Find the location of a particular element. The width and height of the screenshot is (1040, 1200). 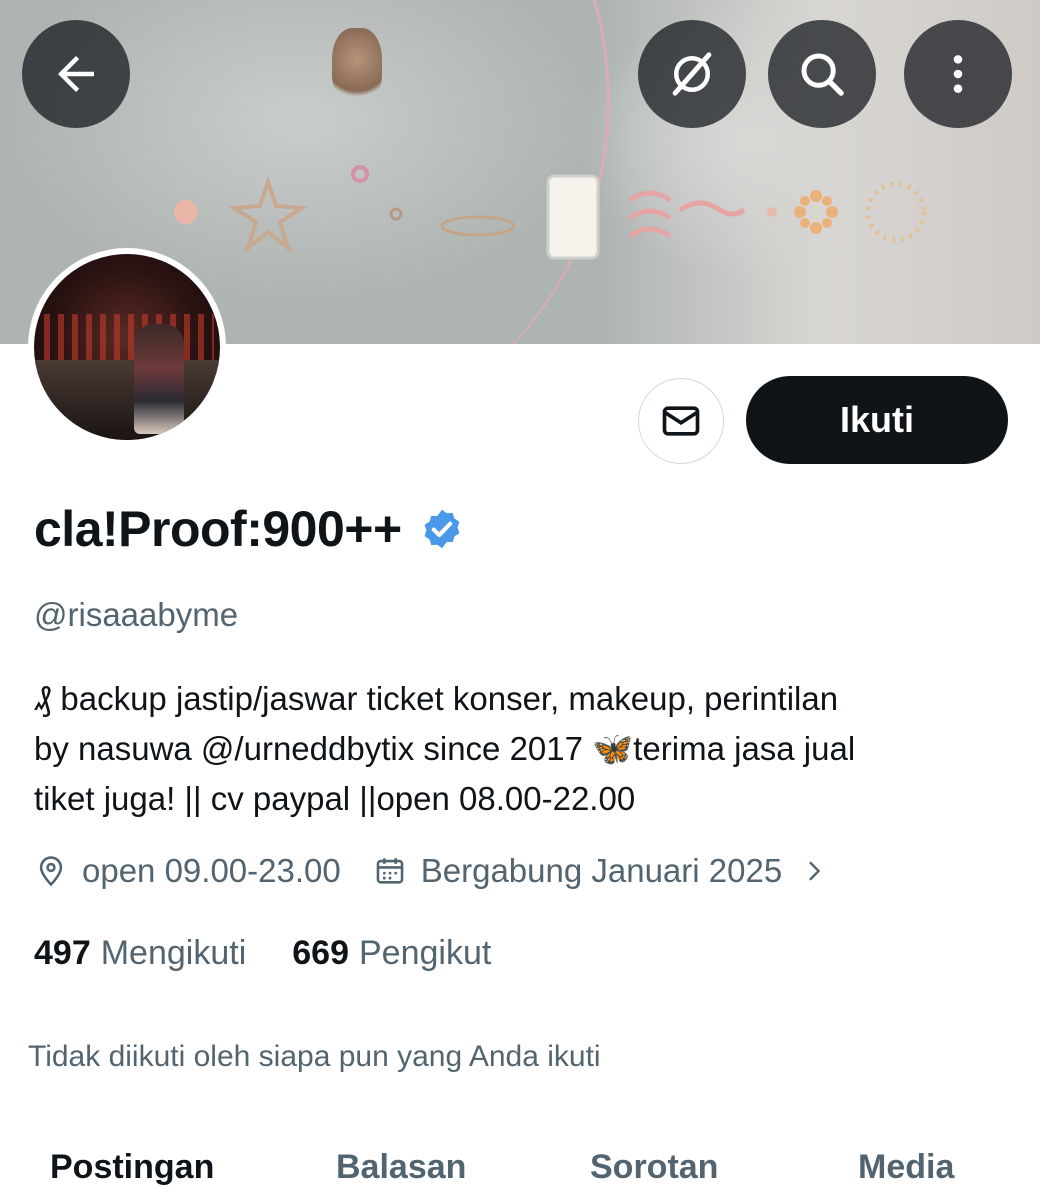

grok-button is located at coordinates (692, 74).